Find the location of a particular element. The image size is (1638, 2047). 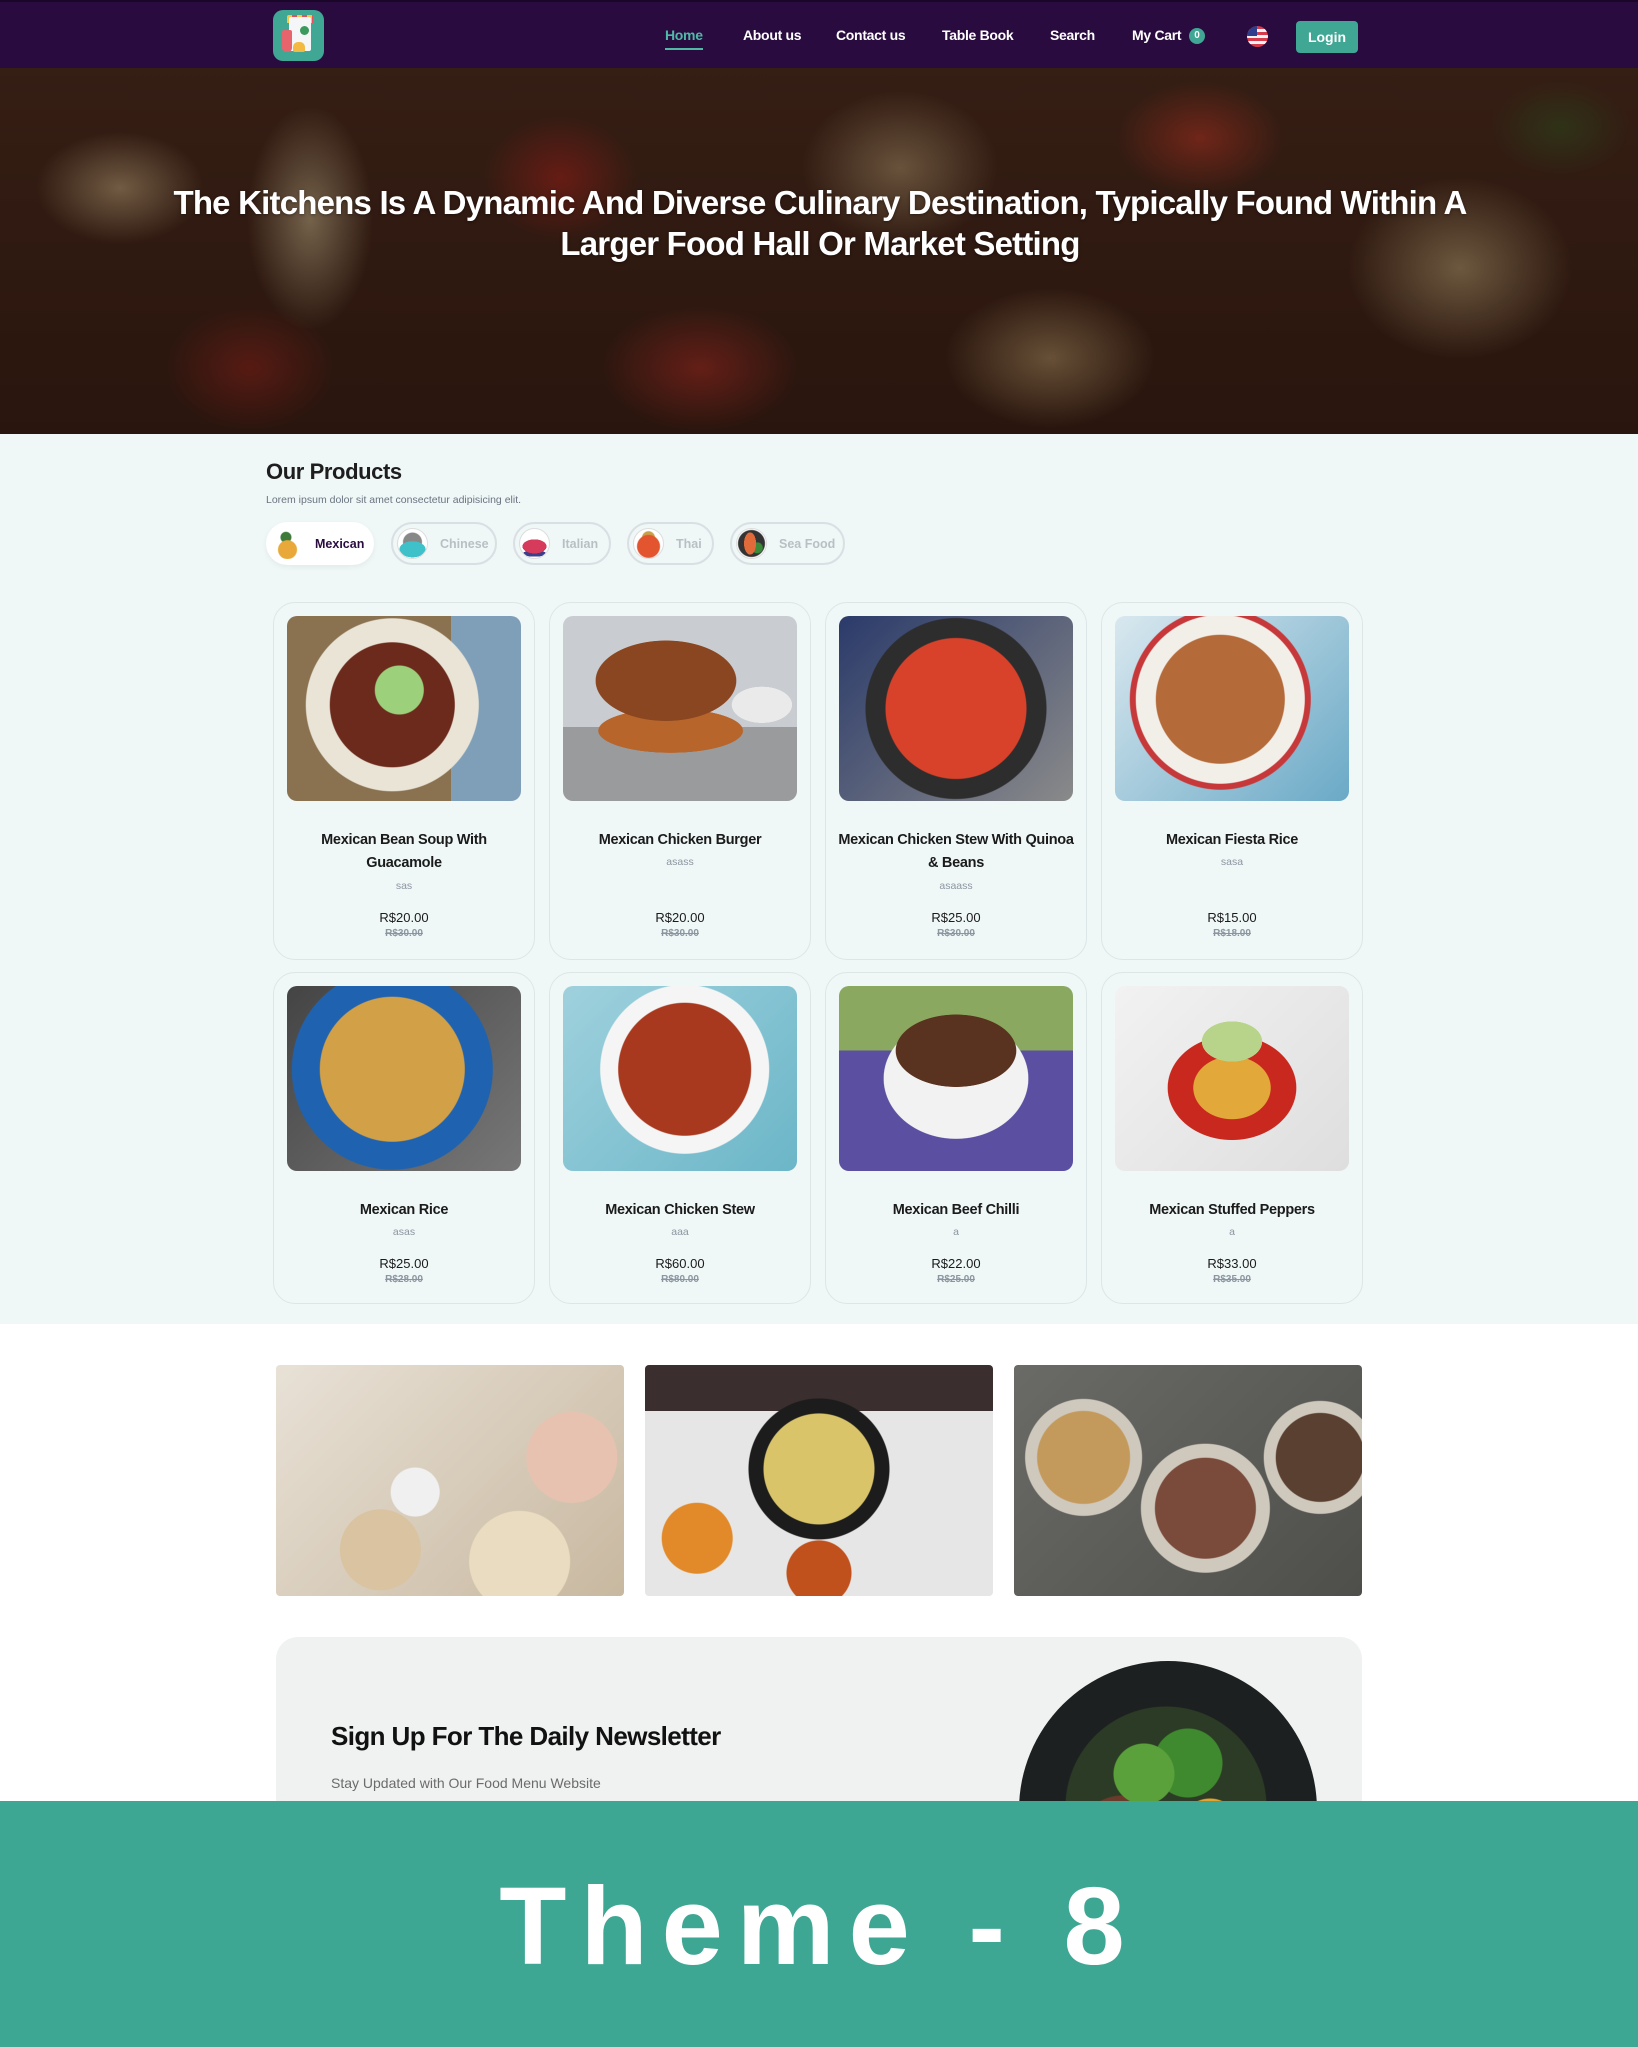

category-tab-sea-food: Sea Food is located at coordinates (787, 543).